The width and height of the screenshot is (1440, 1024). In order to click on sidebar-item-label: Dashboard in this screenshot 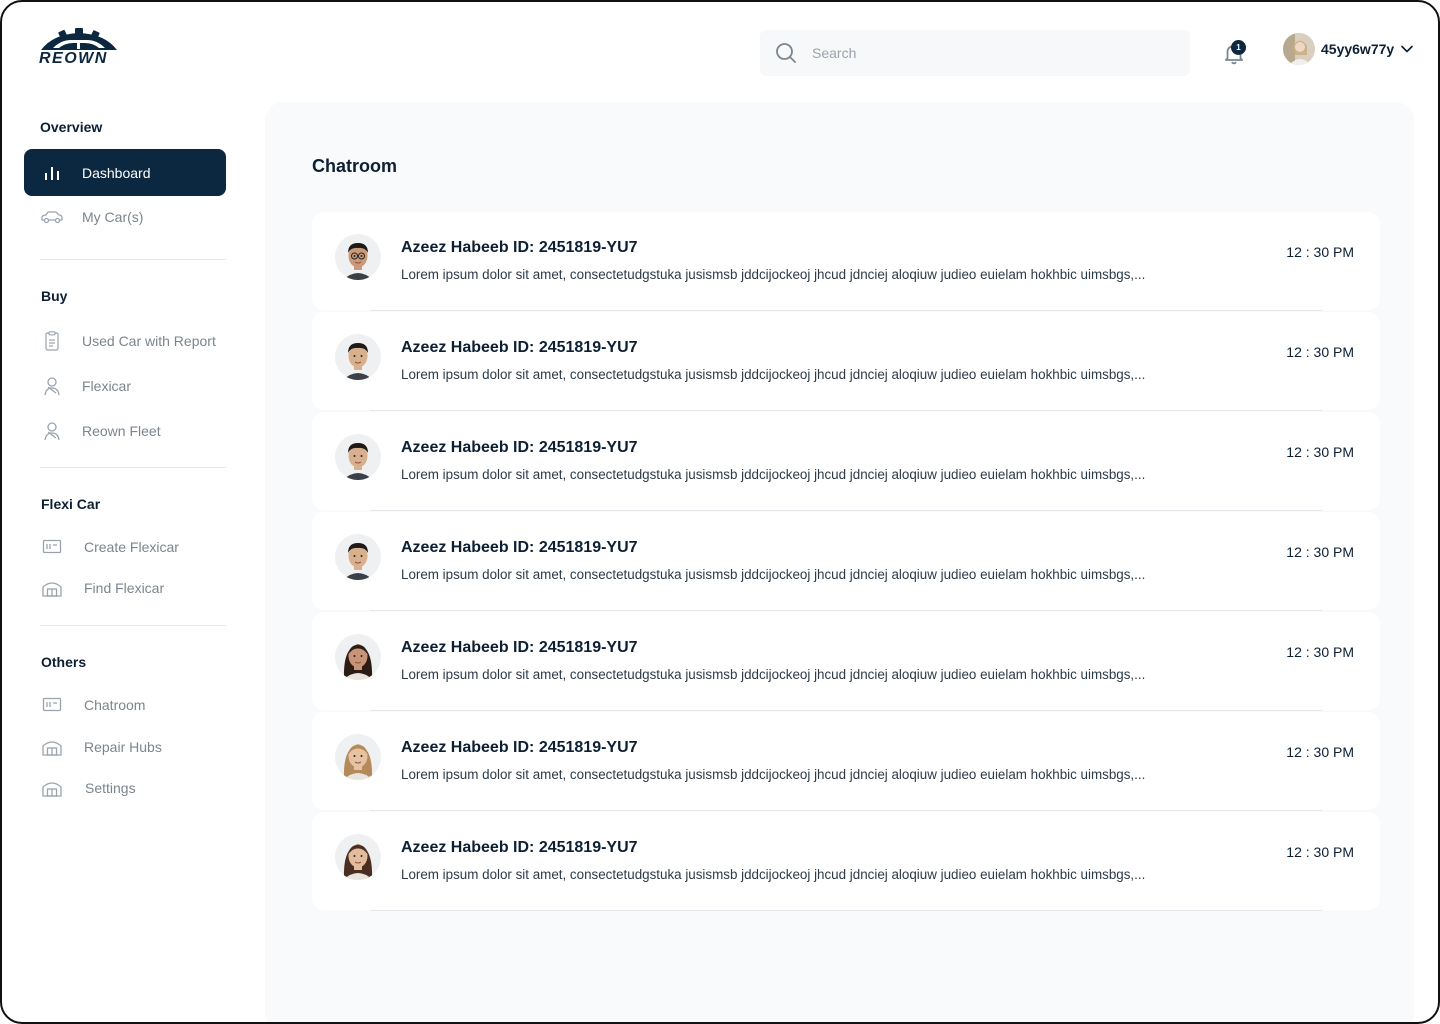, I will do `click(116, 172)`.